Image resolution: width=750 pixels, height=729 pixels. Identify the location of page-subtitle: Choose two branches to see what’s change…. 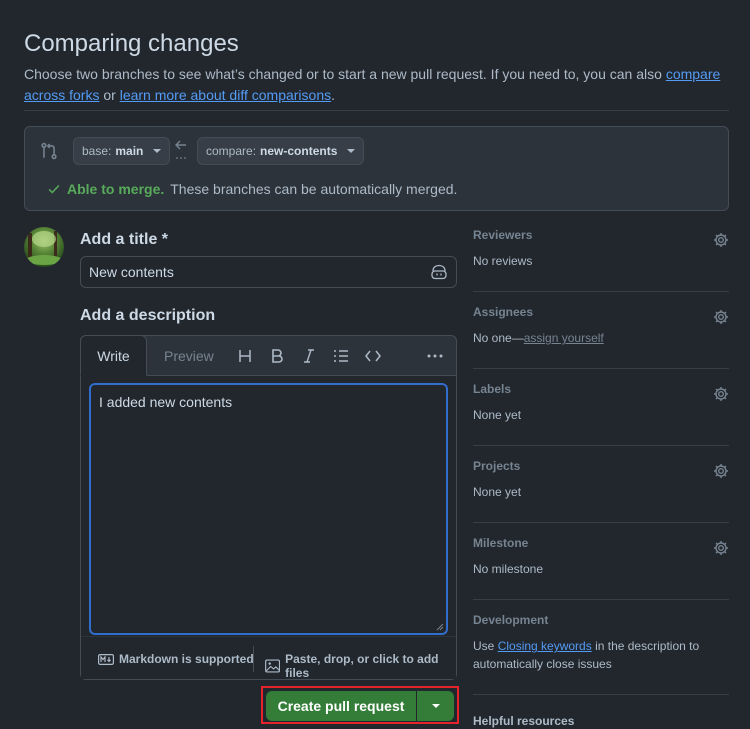
(376, 85).